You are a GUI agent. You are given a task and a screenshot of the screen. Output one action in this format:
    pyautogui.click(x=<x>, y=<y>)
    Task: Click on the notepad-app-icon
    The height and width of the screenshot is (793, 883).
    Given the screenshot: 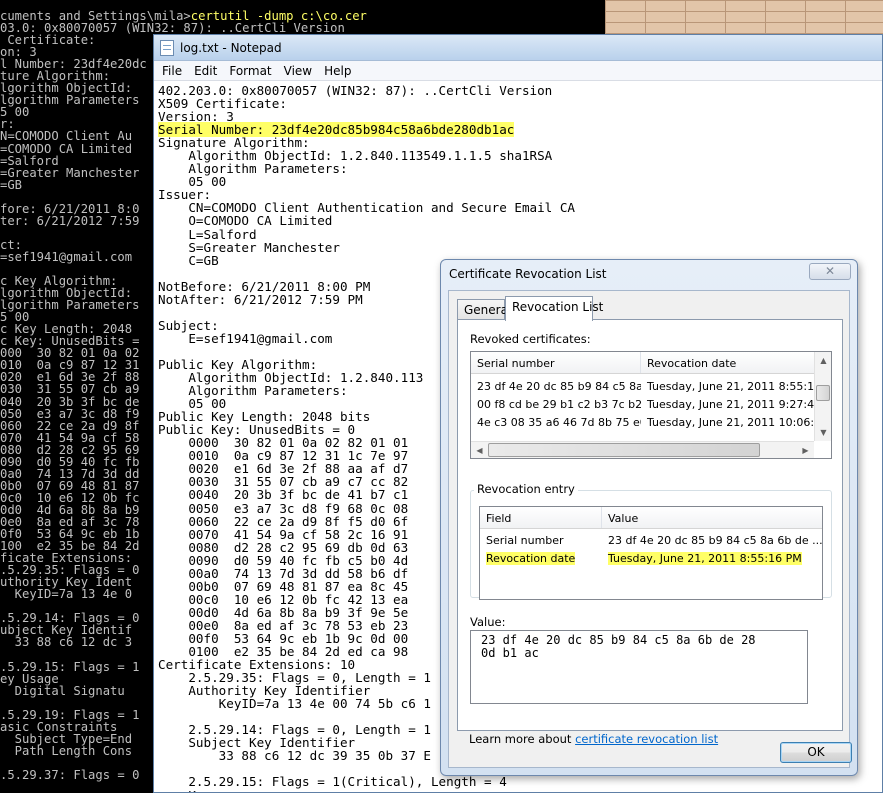 What is the action you would take?
    pyautogui.click(x=167, y=47)
    